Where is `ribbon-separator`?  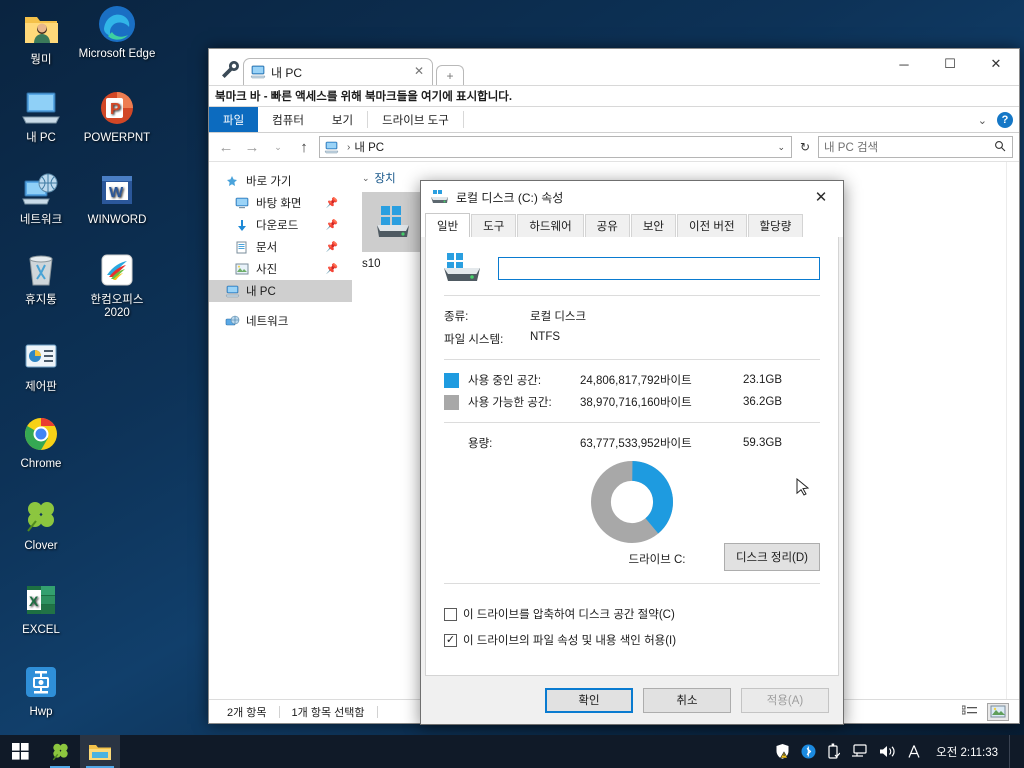 ribbon-separator is located at coordinates (463, 119).